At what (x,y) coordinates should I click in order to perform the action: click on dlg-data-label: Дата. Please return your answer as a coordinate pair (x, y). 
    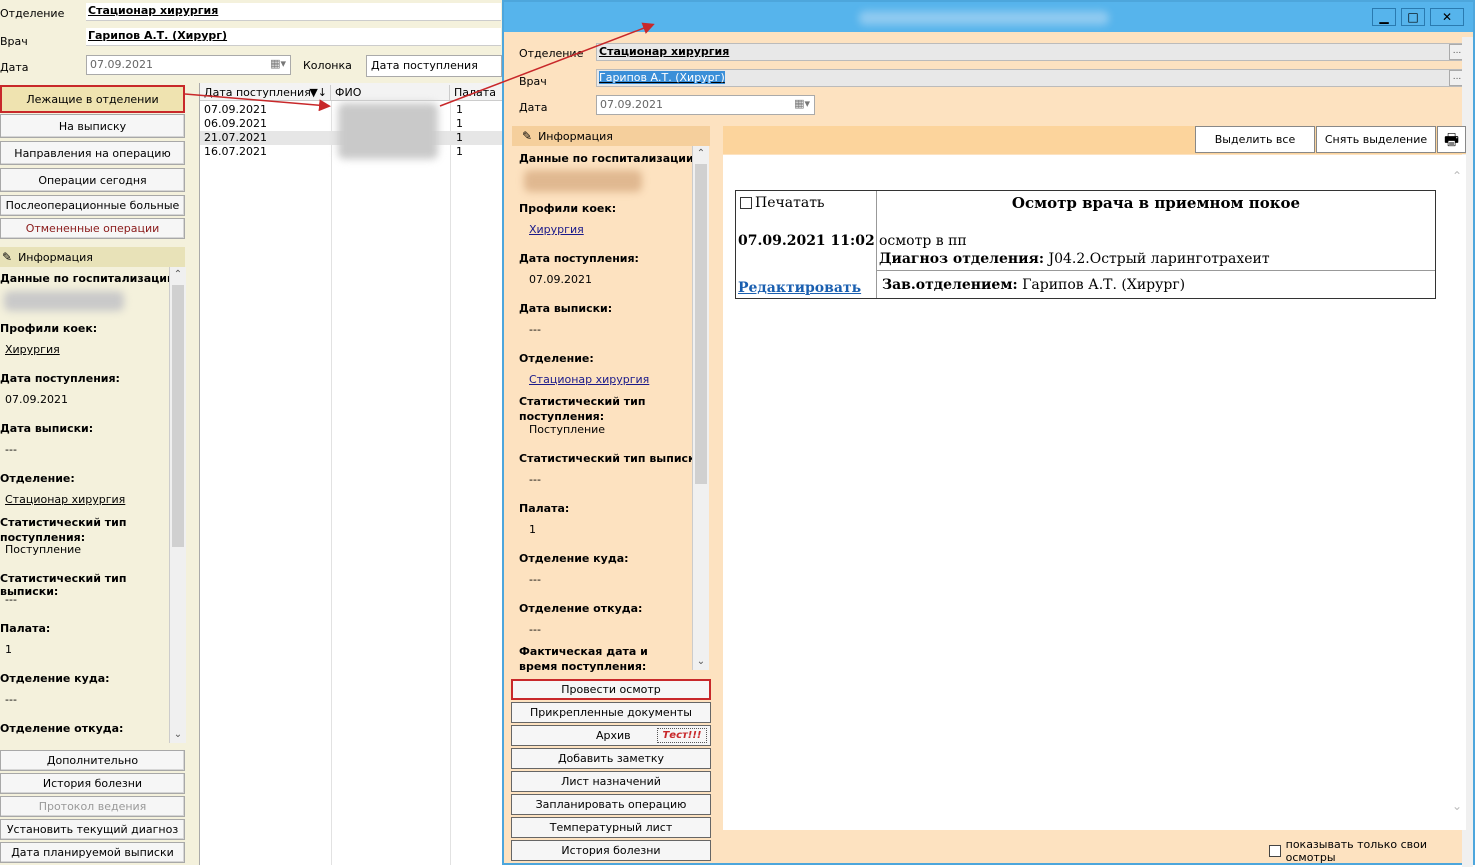
    Looking at the image, I should click on (533, 107).